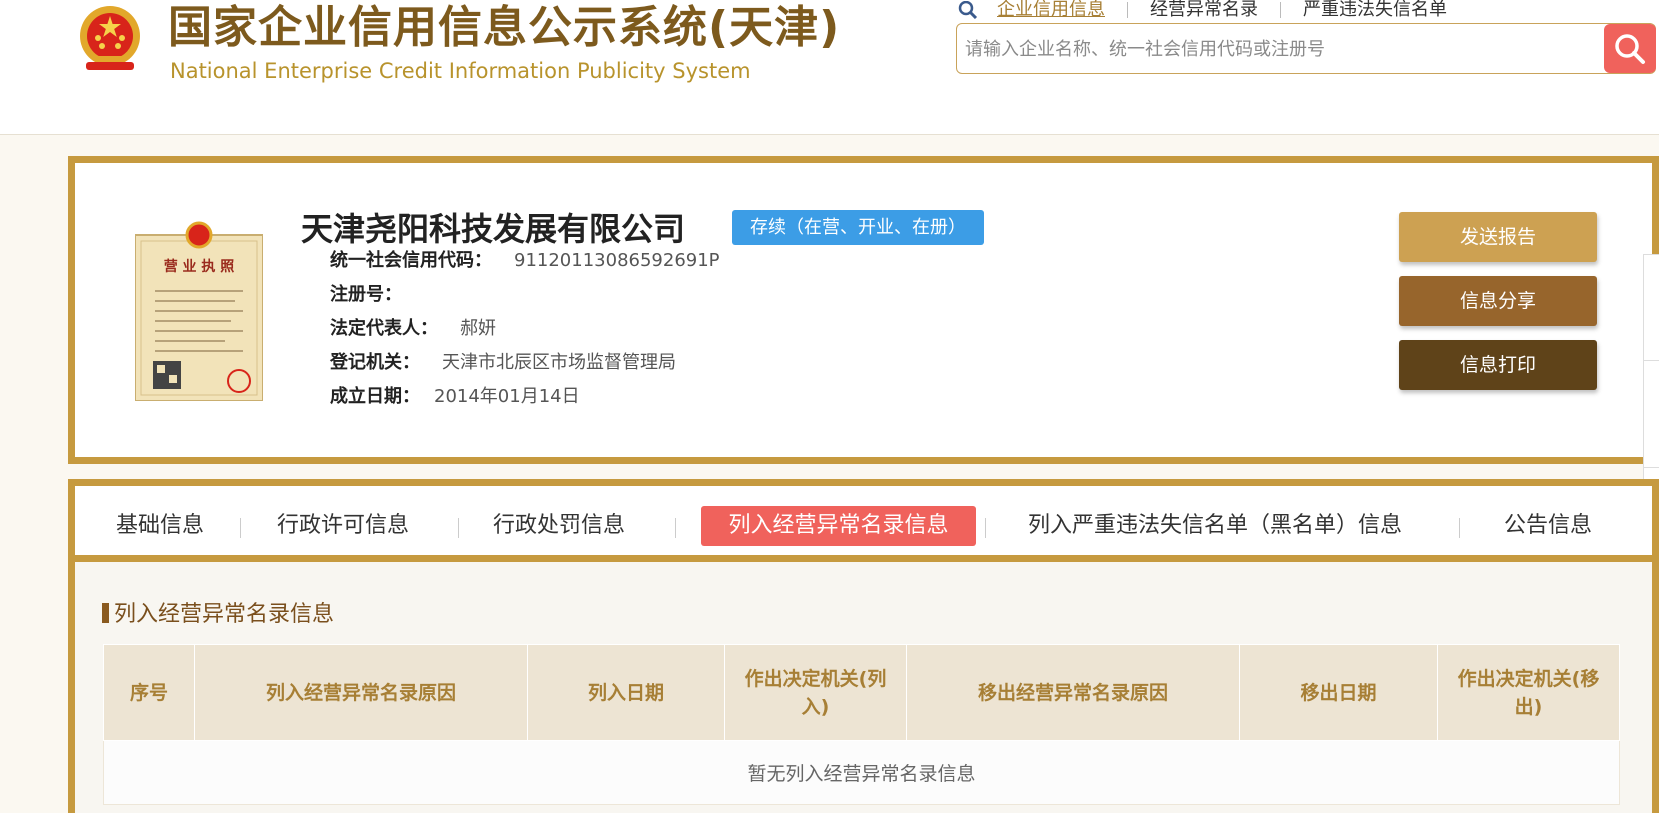 This screenshot has height=813, width=1659. Describe the element at coordinates (1338, 692) in the screenshot. I see `column-header: 移出日期` at that location.